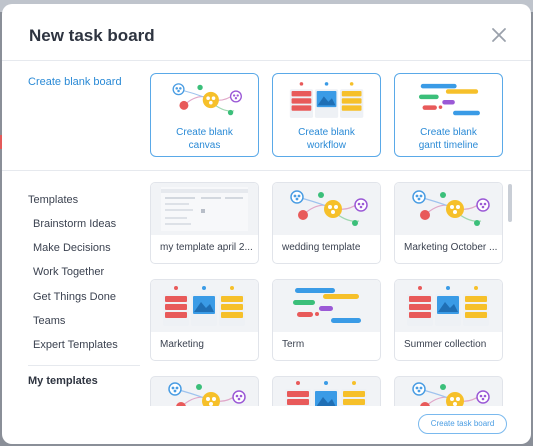 The width and height of the screenshot is (533, 446). What do you see at coordinates (266, 60) in the screenshot?
I see `header-divider` at bounding box center [266, 60].